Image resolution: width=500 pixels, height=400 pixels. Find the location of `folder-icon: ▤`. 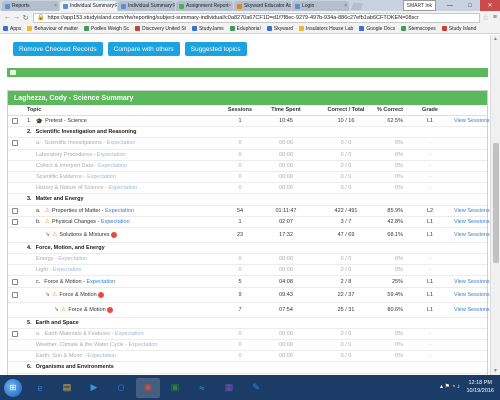

folder-icon: ▤ is located at coordinates (67, 387).